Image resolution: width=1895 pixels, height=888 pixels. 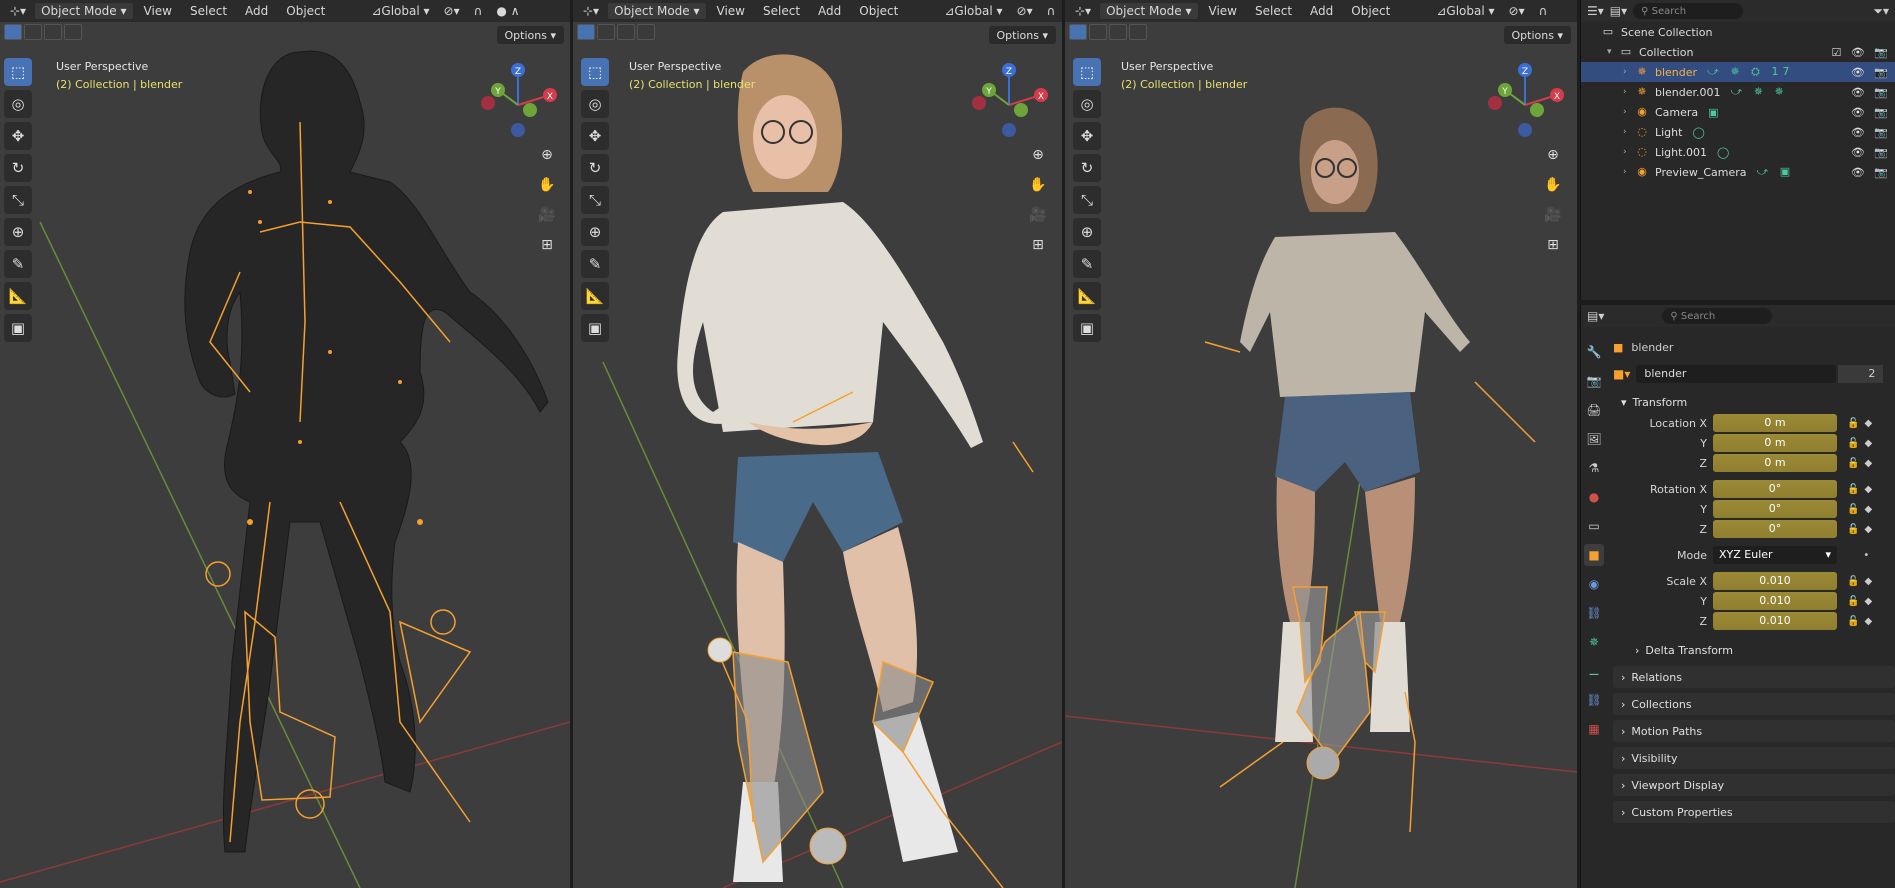 What do you see at coordinates (1738, 72) in the screenshot?
I see `outliner-item-blender: › ✵ blender ⤻ ✵ ⛭ 17 👁 📷` at bounding box center [1738, 72].